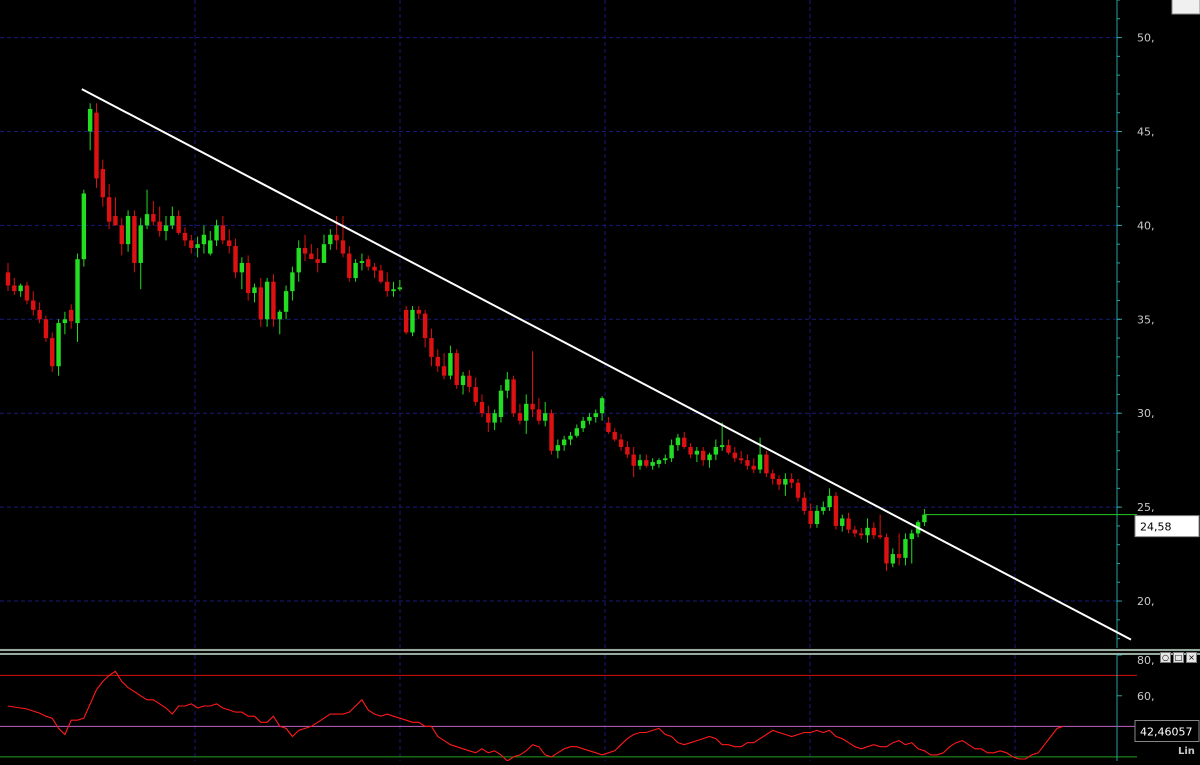 The image size is (1200, 765). Describe the element at coordinates (1146, 696) in the screenshot. I see `indicator-tick-label: 60,` at that location.